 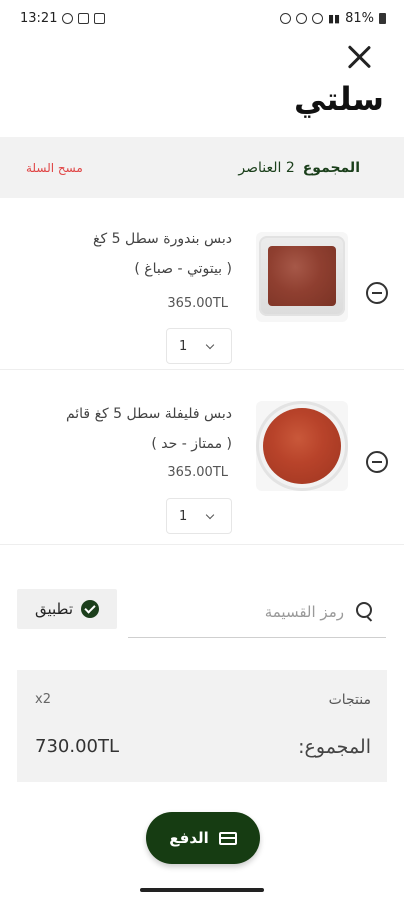 What do you see at coordinates (68, 18) in the screenshot?
I see `notification-icon` at bounding box center [68, 18].